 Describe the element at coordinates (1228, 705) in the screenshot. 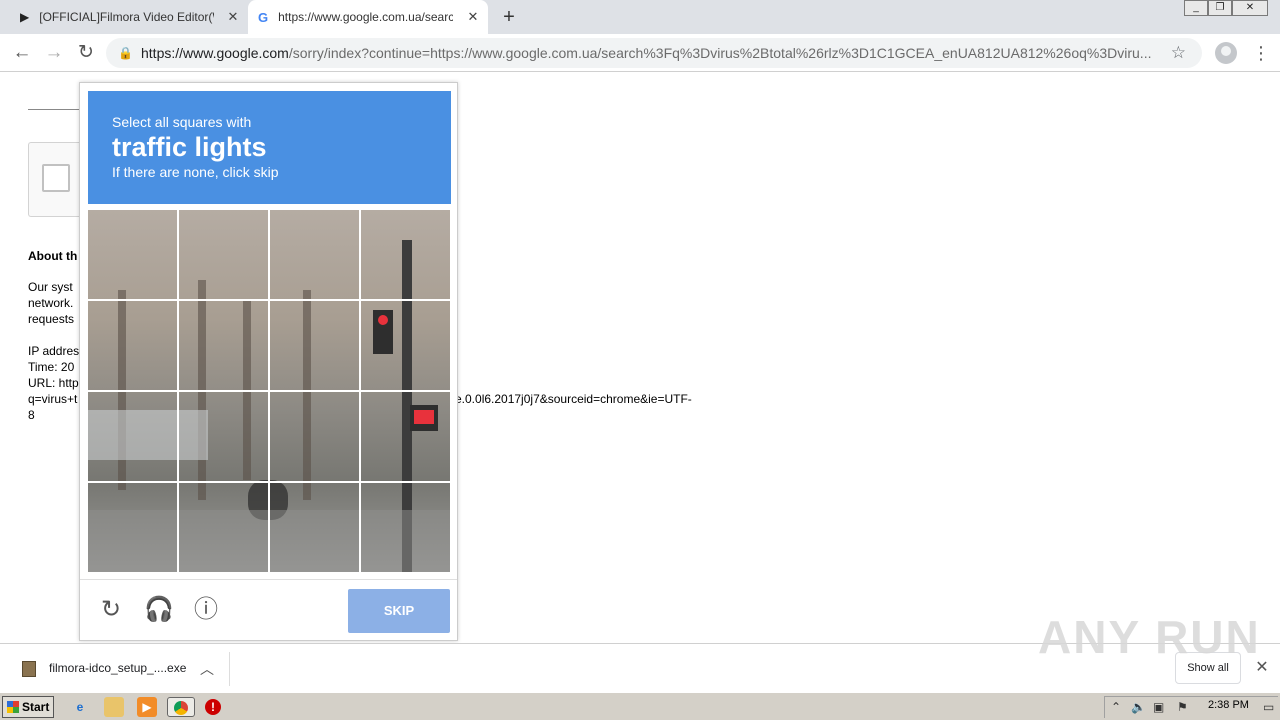

I see `clock: 2:38 PM` at that location.